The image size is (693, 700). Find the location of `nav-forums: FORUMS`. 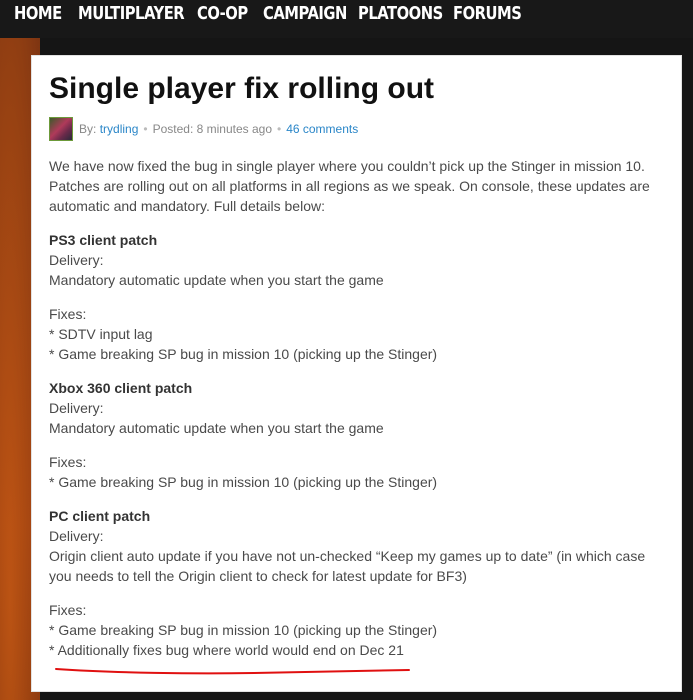

nav-forums: FORUMS is located at coordinates (487, 13).